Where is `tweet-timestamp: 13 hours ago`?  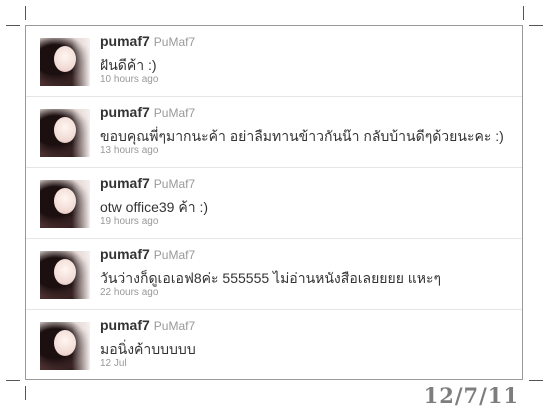 tweet-timestamp: 13 hours ago is located at coordinates (129, 150).